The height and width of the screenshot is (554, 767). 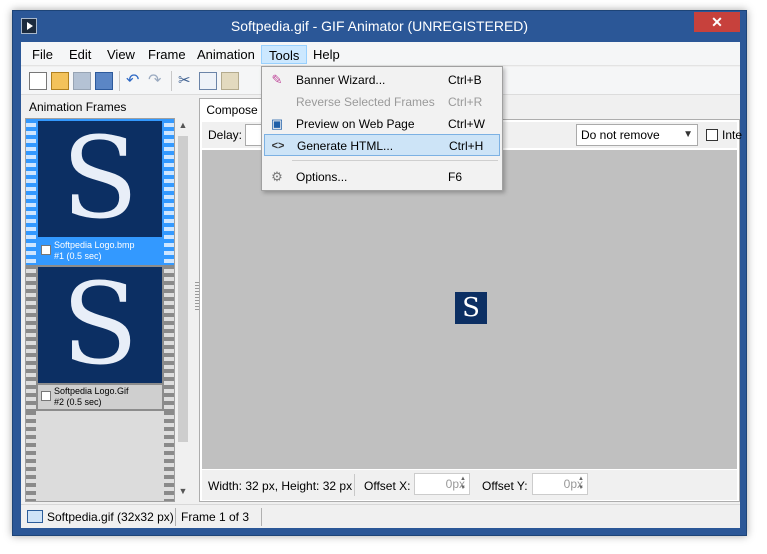 What do you see at coordinates (208, 81) in the screenshot?
I see `copy-icon` at bounding box center [208, 81].